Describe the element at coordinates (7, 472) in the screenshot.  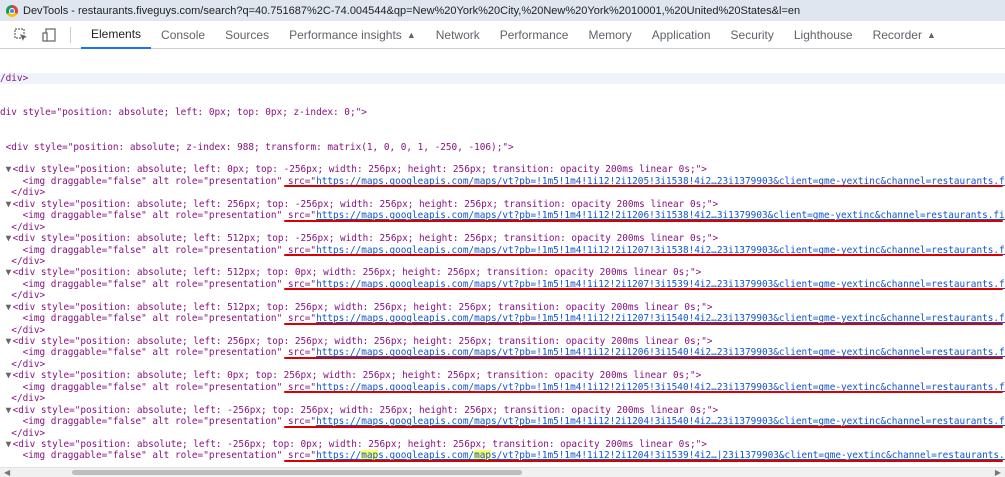
I see `scroll-left-icon: ◀` at that location.